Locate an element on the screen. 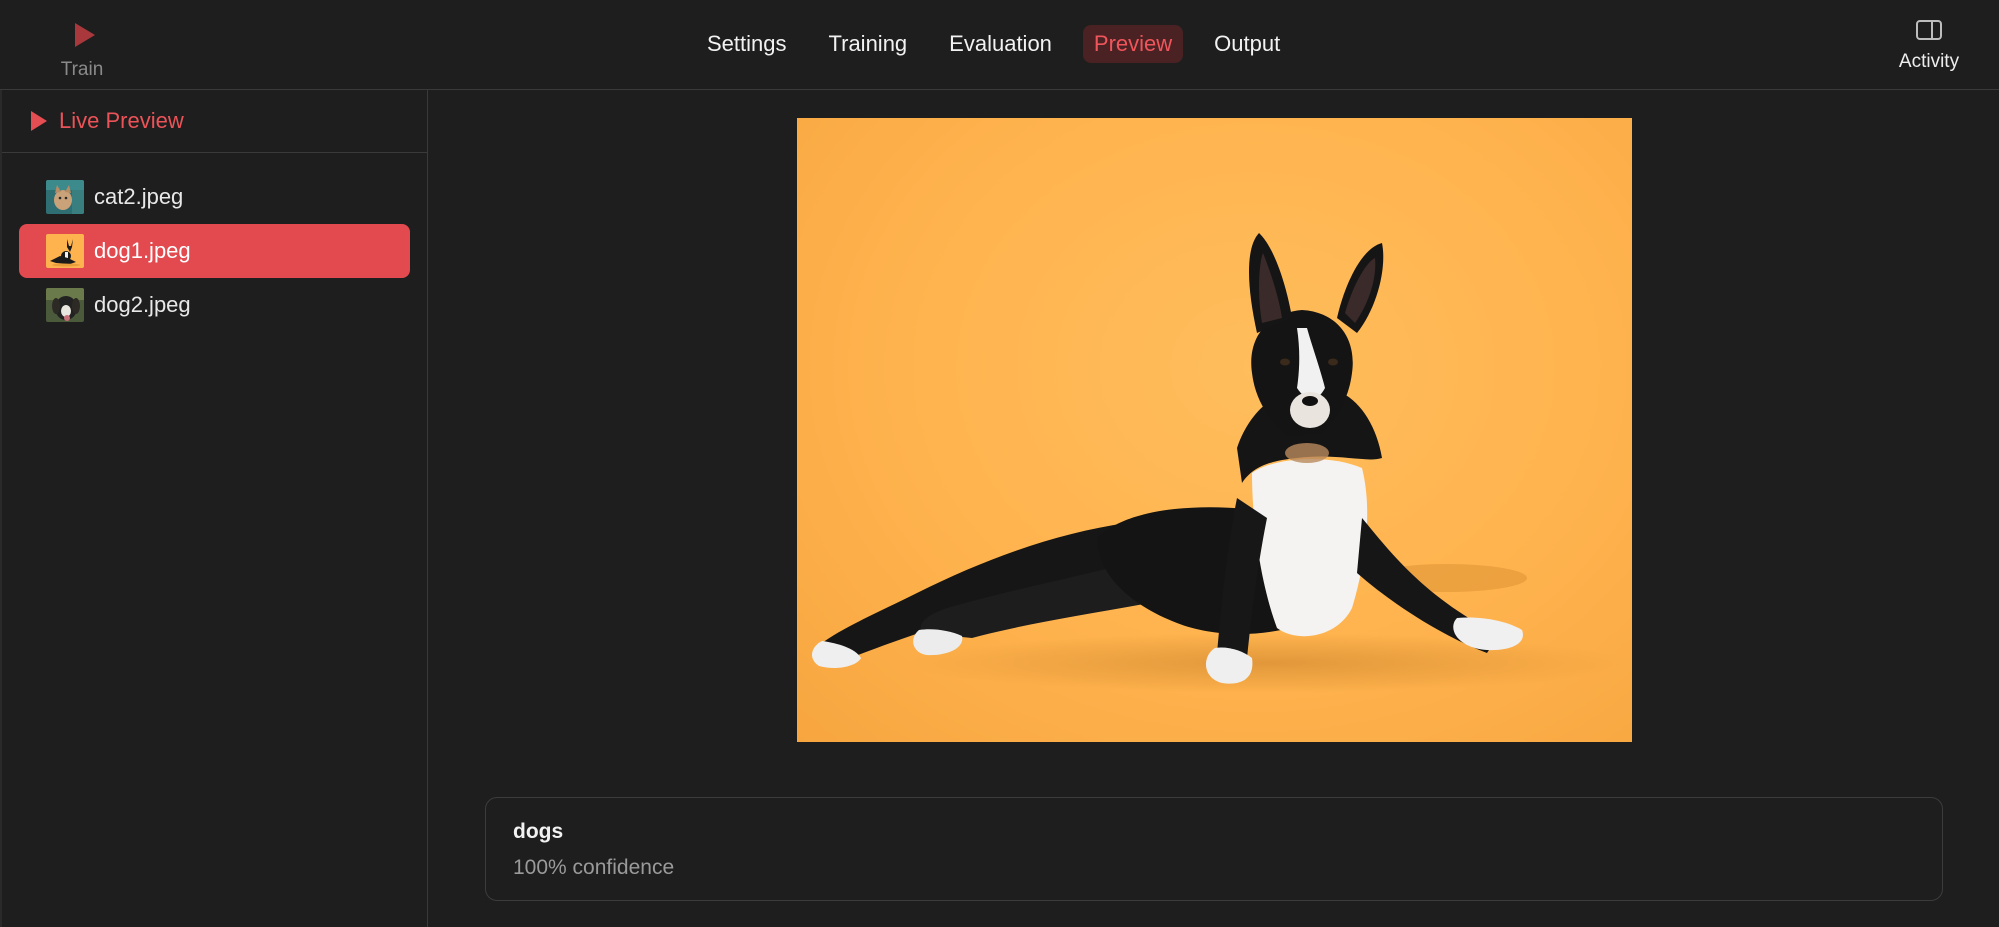  prediction-confidence: 100% confidence is located at coordinates (594, 867).